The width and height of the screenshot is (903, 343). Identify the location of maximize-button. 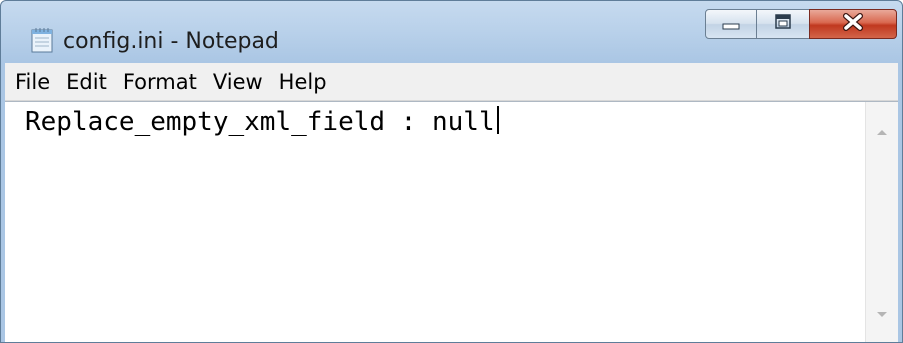
(783, 24).